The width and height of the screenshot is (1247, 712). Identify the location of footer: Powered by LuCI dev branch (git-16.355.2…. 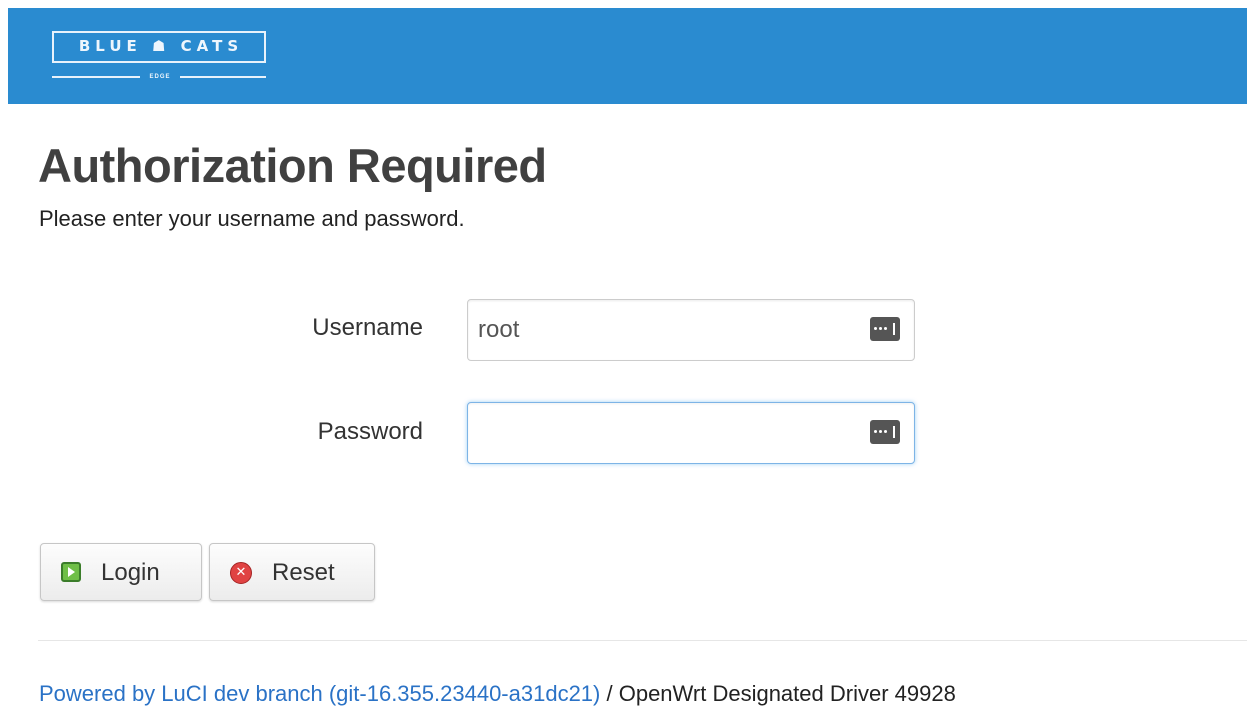
(497, 694).